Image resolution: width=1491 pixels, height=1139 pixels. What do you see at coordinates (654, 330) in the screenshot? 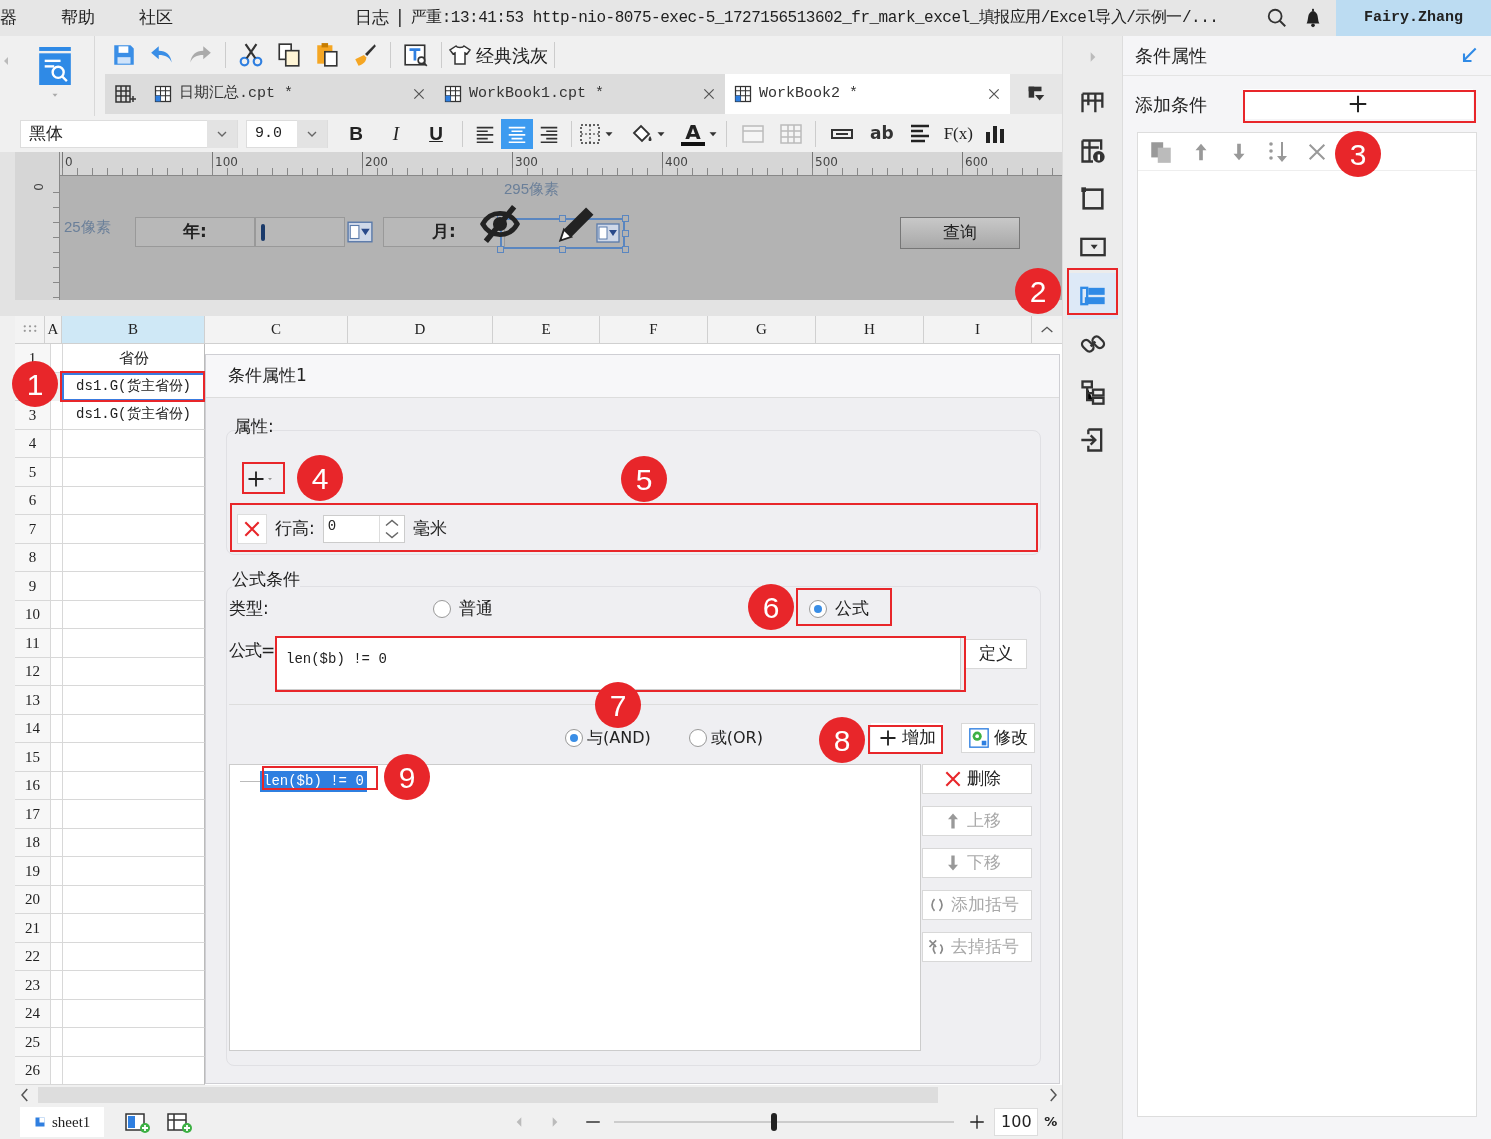
I see `column-header: F` at bounding box center [654, 330].